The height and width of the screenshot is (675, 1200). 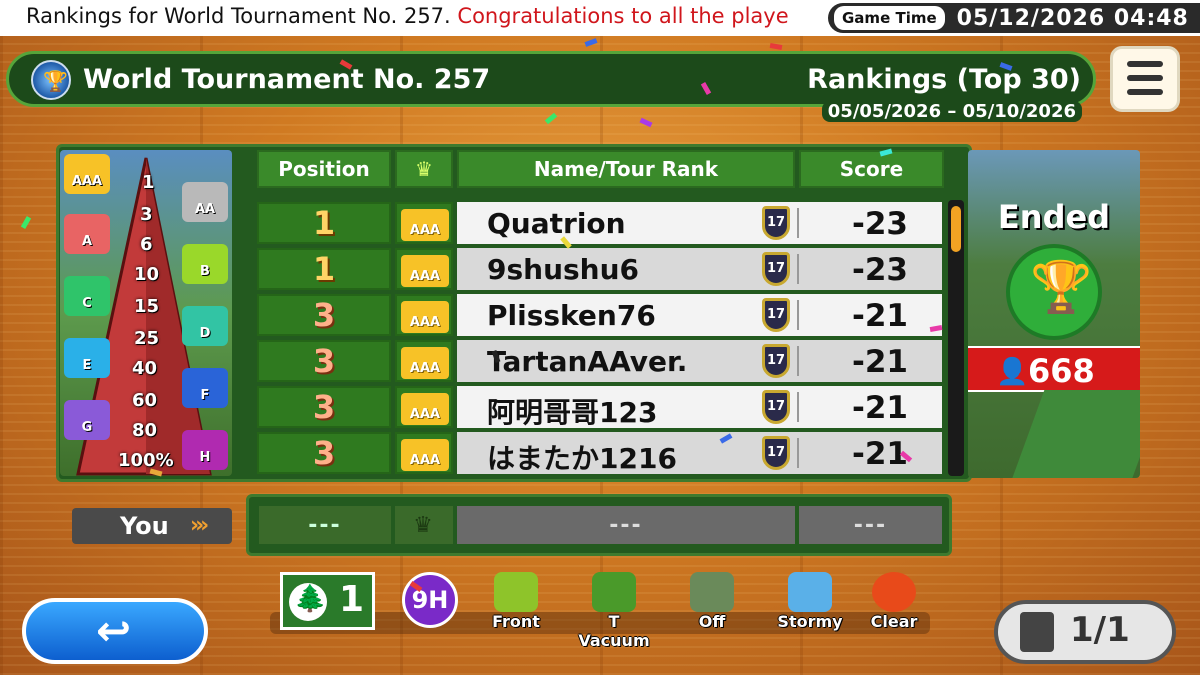 I want to click on ranking-row: 1 AAA 9shushu6 17 -23, so click(x=599, y=269).